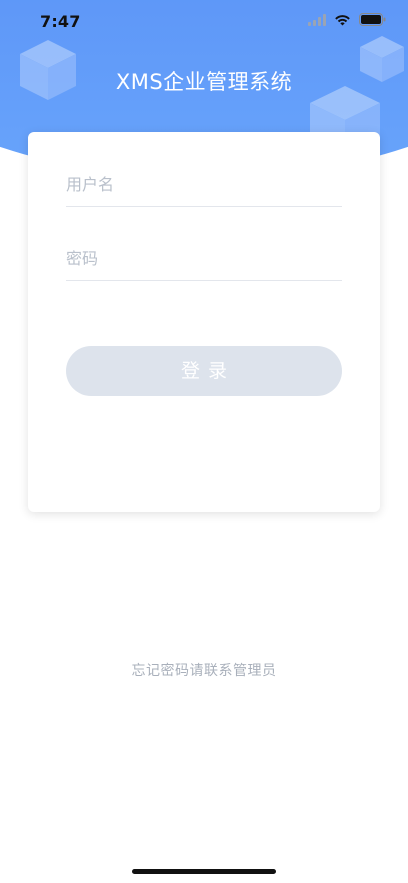 Image resolution: width=408 pixels, height=883 pixels. Describe the element at coordinates (204, 82) in the screenshot. I see `app-title: XMS企业管理系统` at that location.